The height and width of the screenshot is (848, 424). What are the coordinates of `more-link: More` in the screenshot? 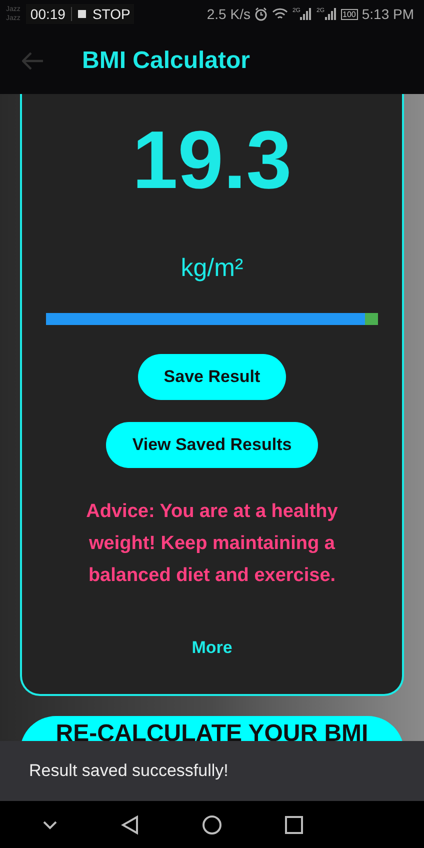 It's located at (212, 648).